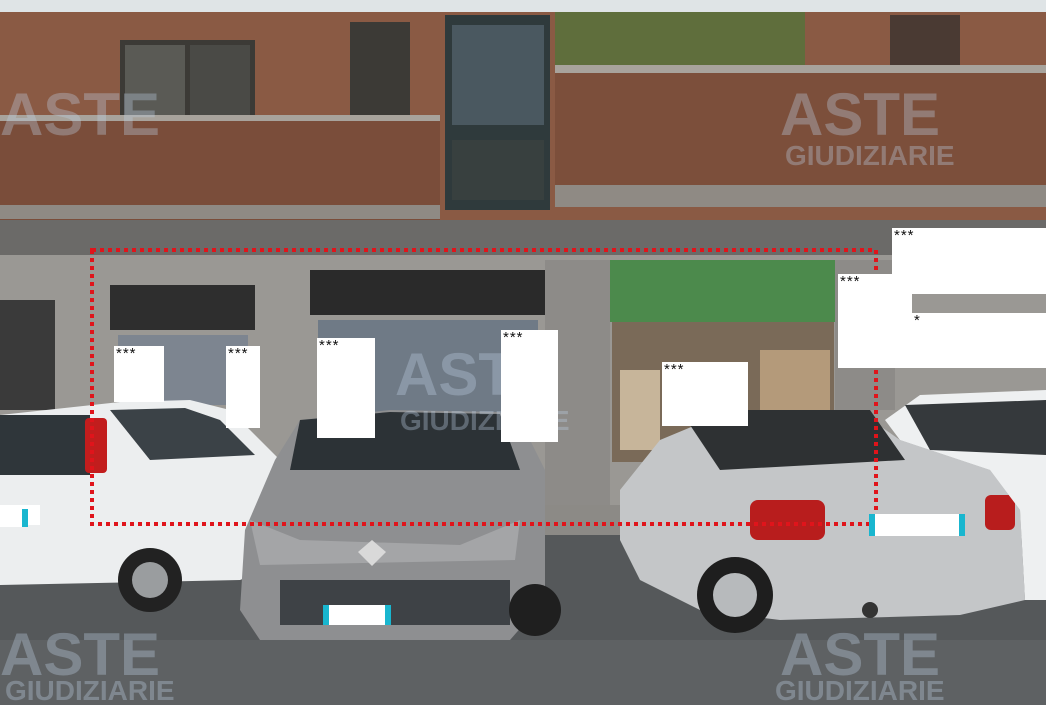 The height and width of the screenshot is (705, 1046). What do you see at coordinates (979, 340) in the screenshot?
I see `redaction-block-8: *` at bounding box center [979, 340].